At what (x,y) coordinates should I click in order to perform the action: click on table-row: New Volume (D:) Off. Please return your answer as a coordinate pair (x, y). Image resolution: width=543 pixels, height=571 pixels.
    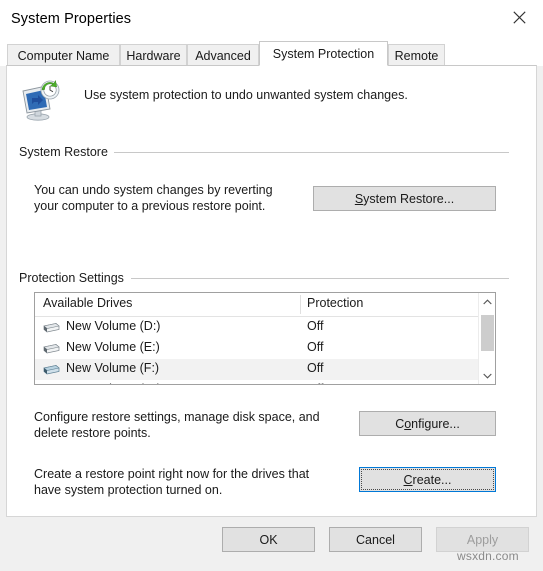
    Looking at the image, I should click on (265, 327).